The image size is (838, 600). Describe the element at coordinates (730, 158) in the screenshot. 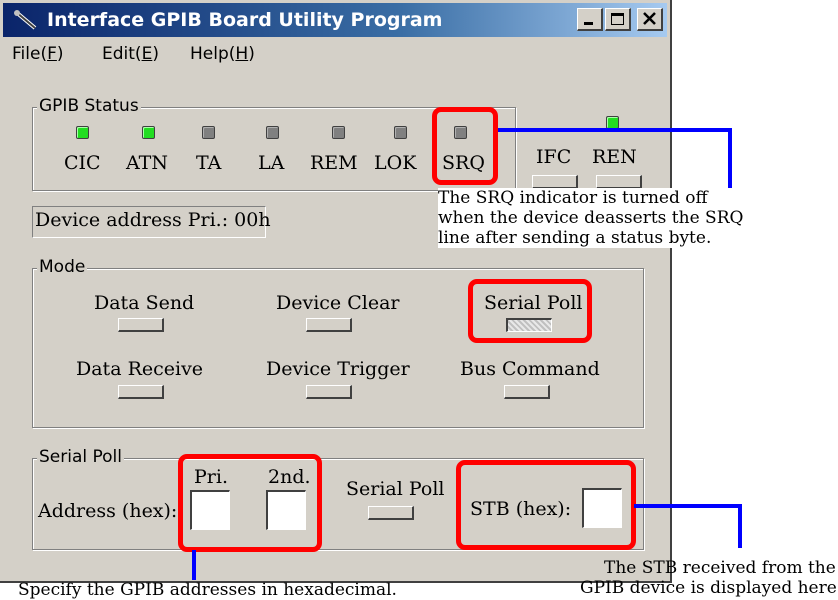

I see `srq-leader-vertical` at that location.